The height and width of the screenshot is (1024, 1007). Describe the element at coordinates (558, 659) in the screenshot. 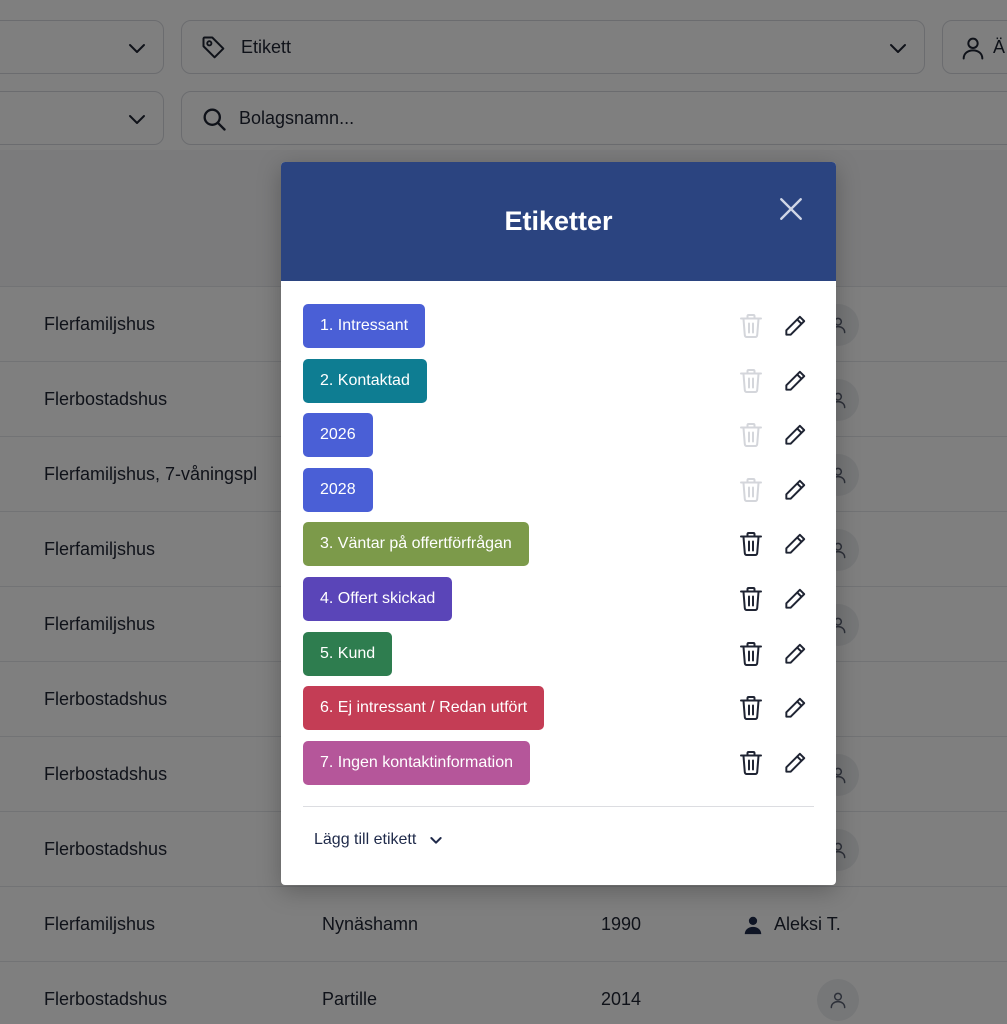

I see `tag-row: 5. Kund` at that location.